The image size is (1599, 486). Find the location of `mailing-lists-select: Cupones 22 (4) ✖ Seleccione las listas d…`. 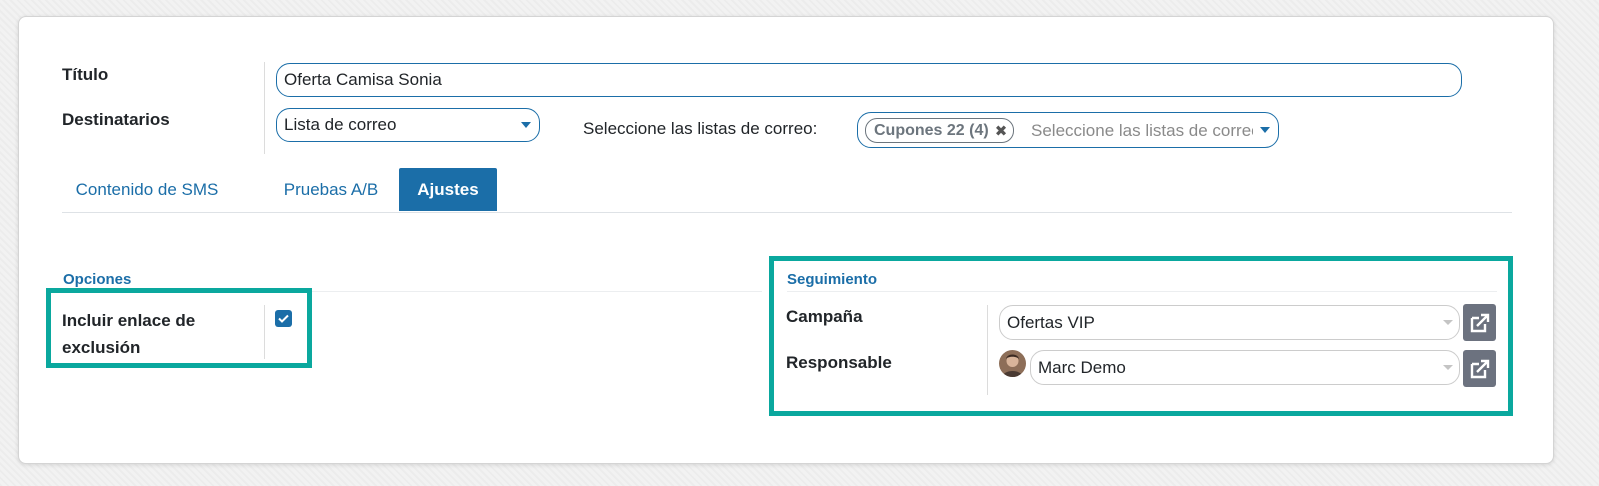

mailing-lists-select: Cupones 22 (4) ✖ Seleccione las listas d… is located at coordinates (1068, 130).